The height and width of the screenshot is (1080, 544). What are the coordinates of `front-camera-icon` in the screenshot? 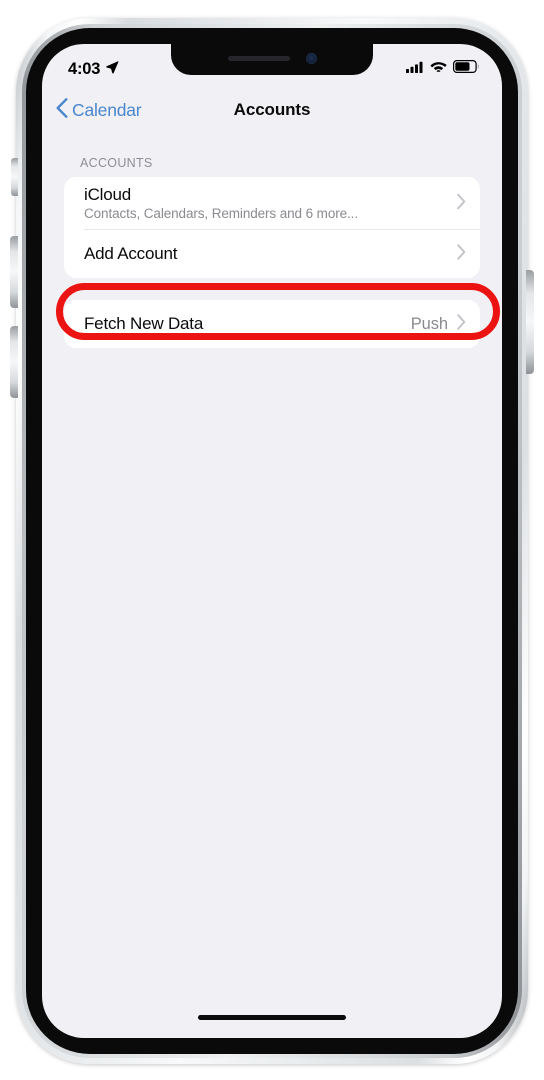 It's located at (311, 58).